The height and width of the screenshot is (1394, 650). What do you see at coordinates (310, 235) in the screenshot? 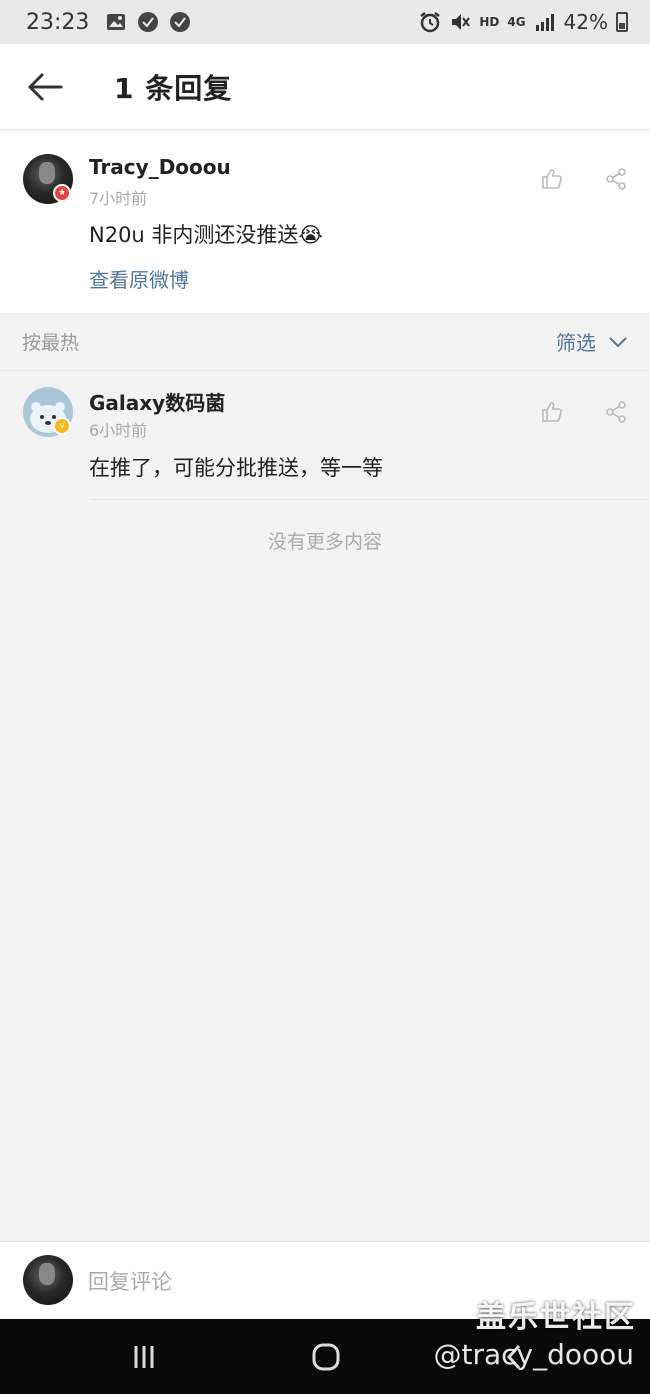
I see `crying-emoji-icon: 😭` at bounding box center [310, 235].